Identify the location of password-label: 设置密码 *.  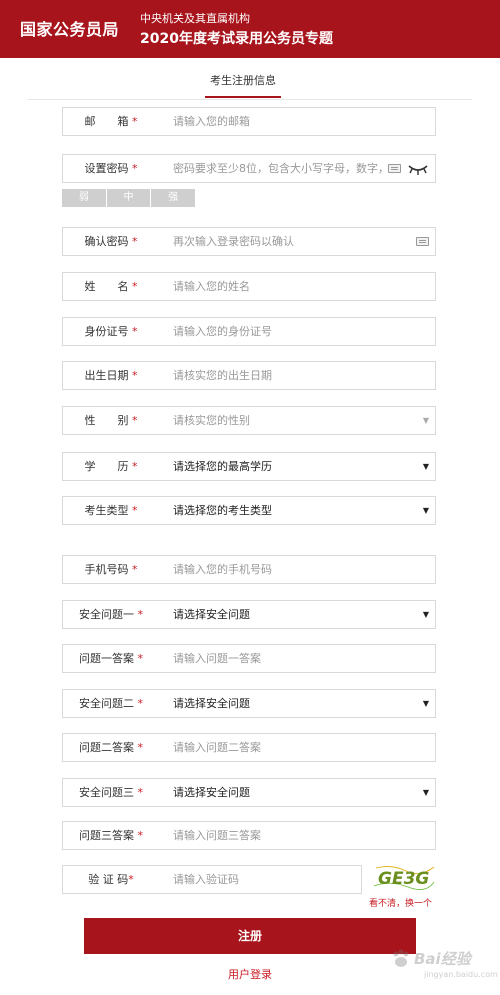
(111, 168).